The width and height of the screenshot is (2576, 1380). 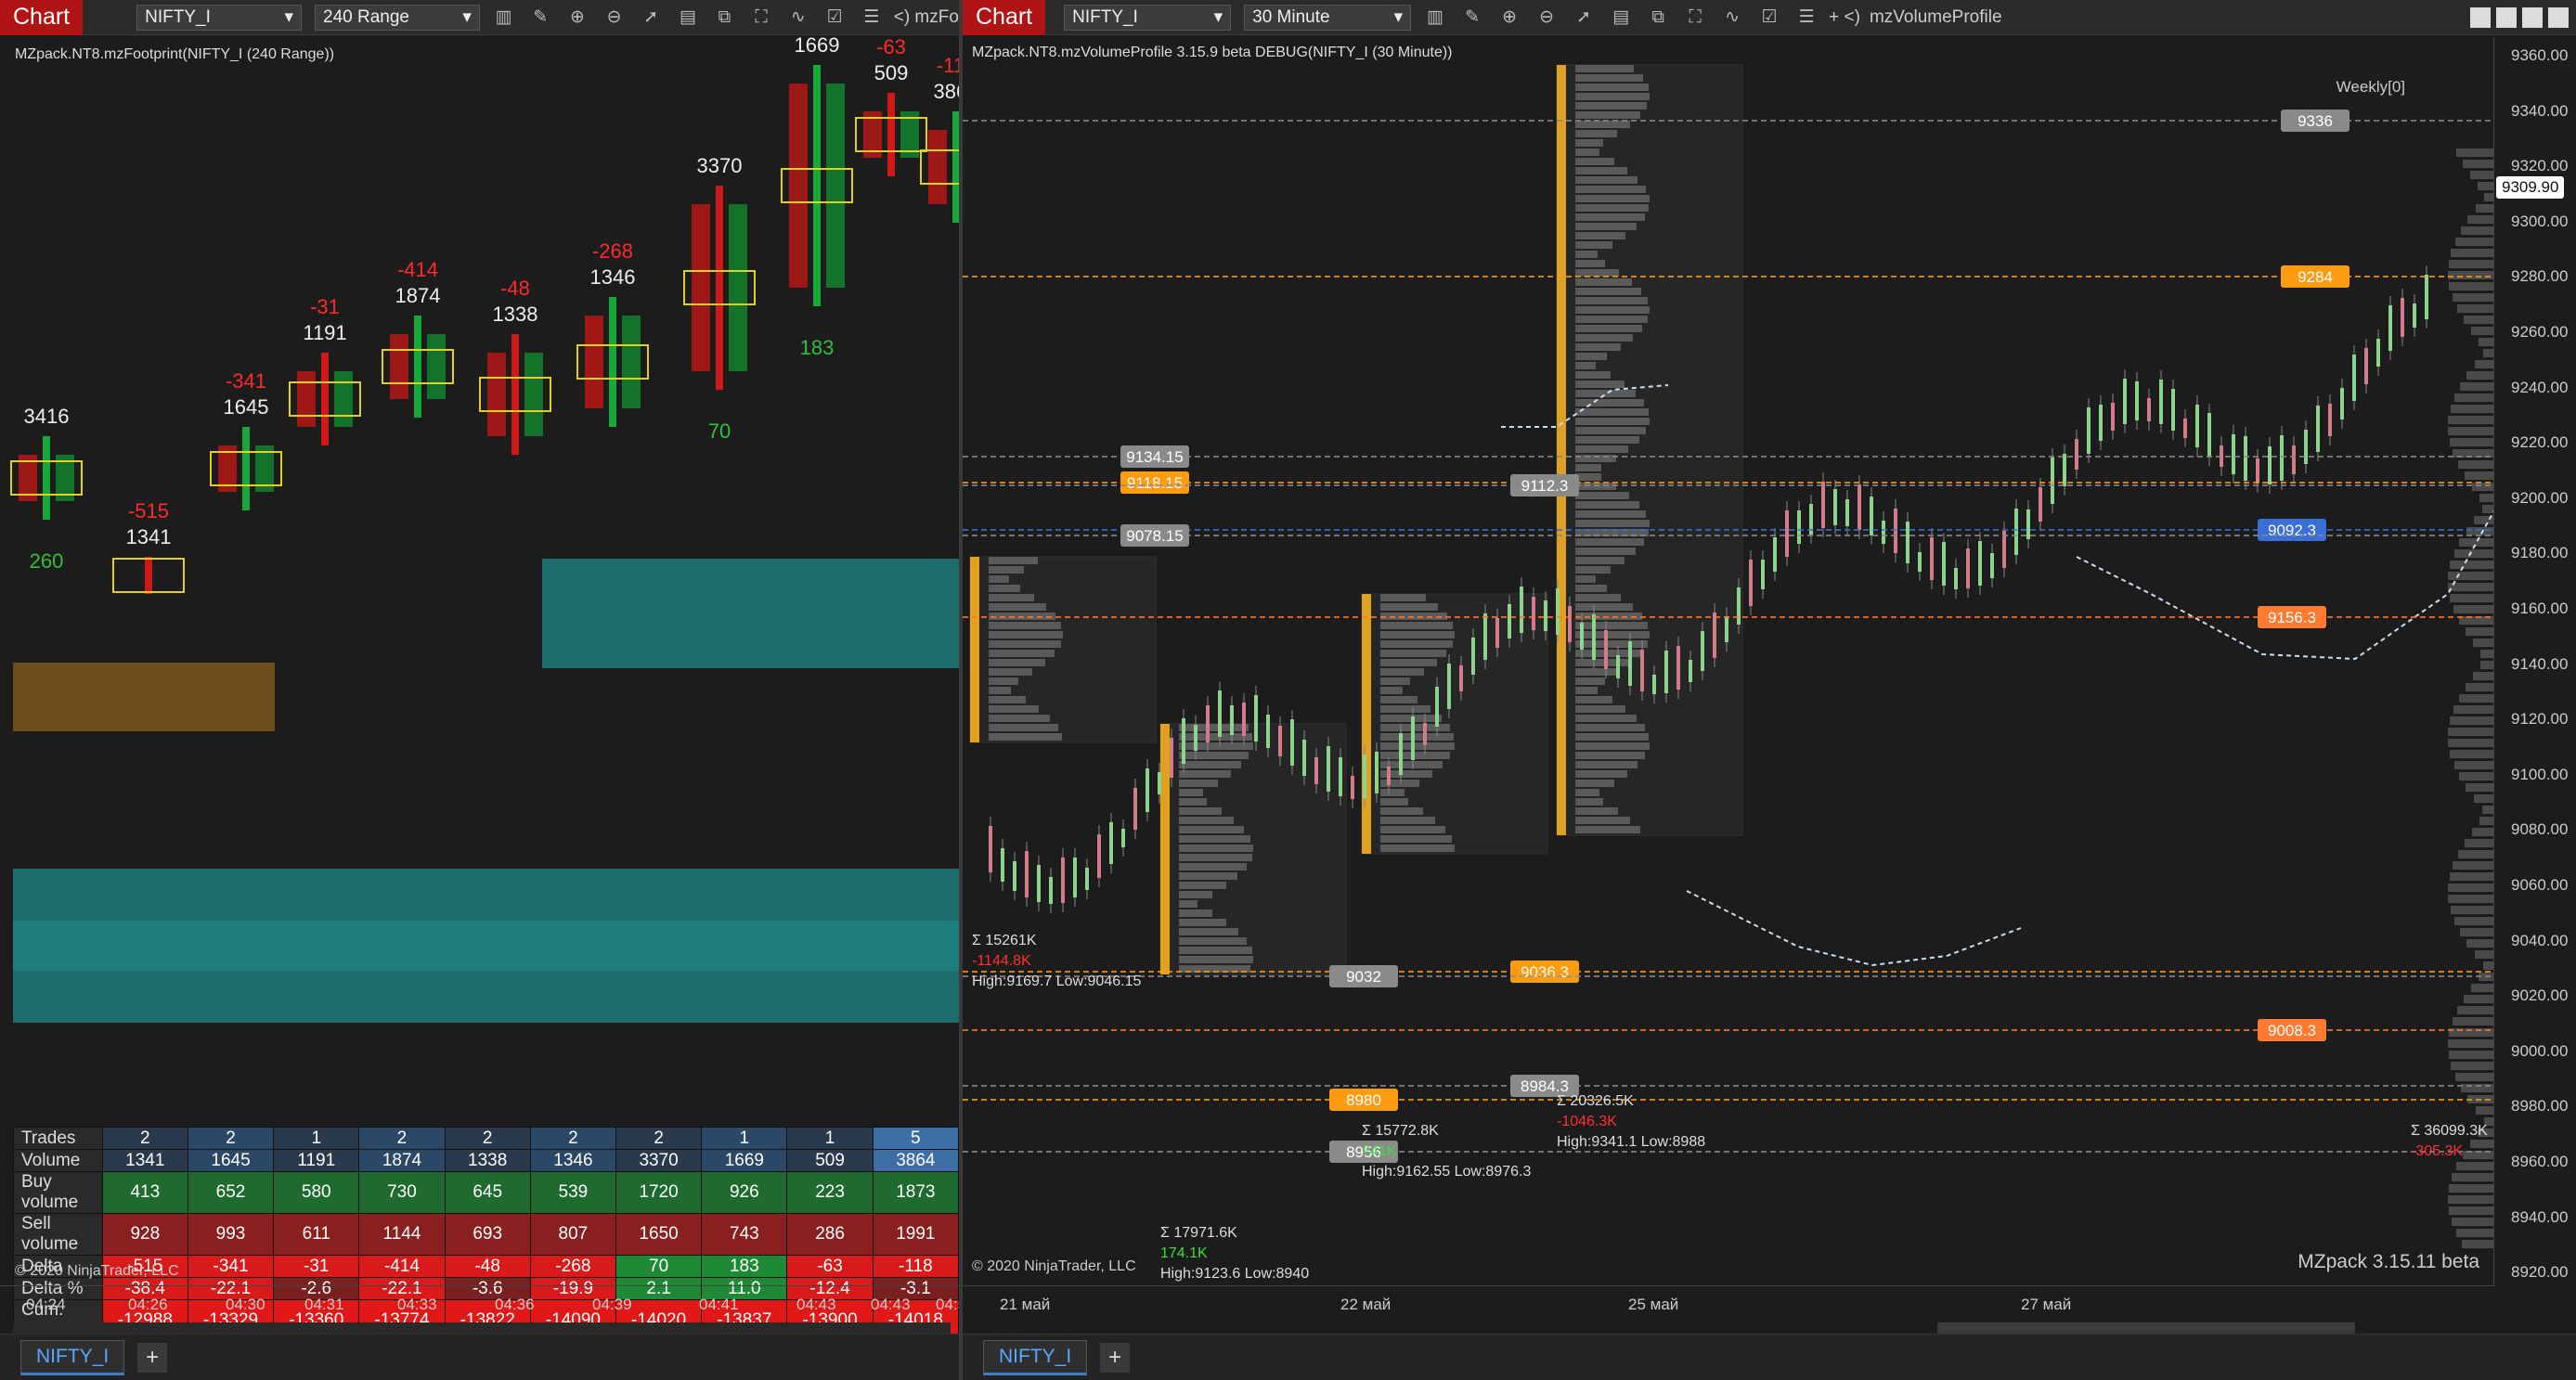 What do you see at coordinates (2558, 17) in the screenshot?
I see `close-icon` at bounding box center [2558, 17].